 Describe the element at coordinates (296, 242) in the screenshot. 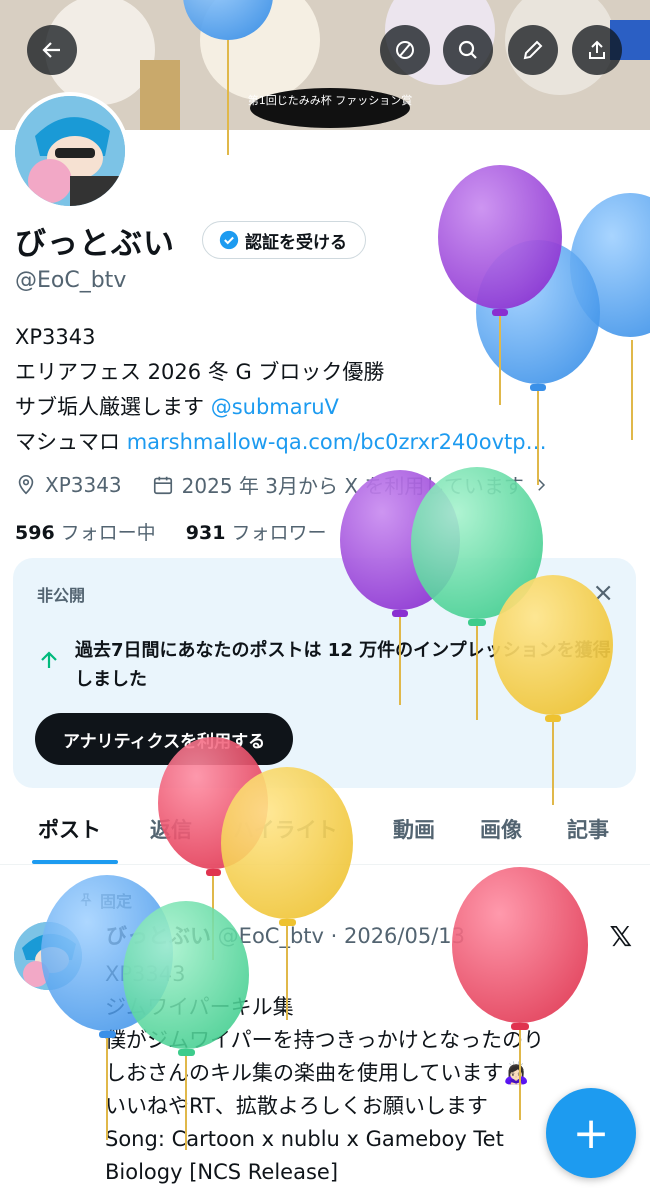

I see `get-verified-label: 認証を受ける` at that location.